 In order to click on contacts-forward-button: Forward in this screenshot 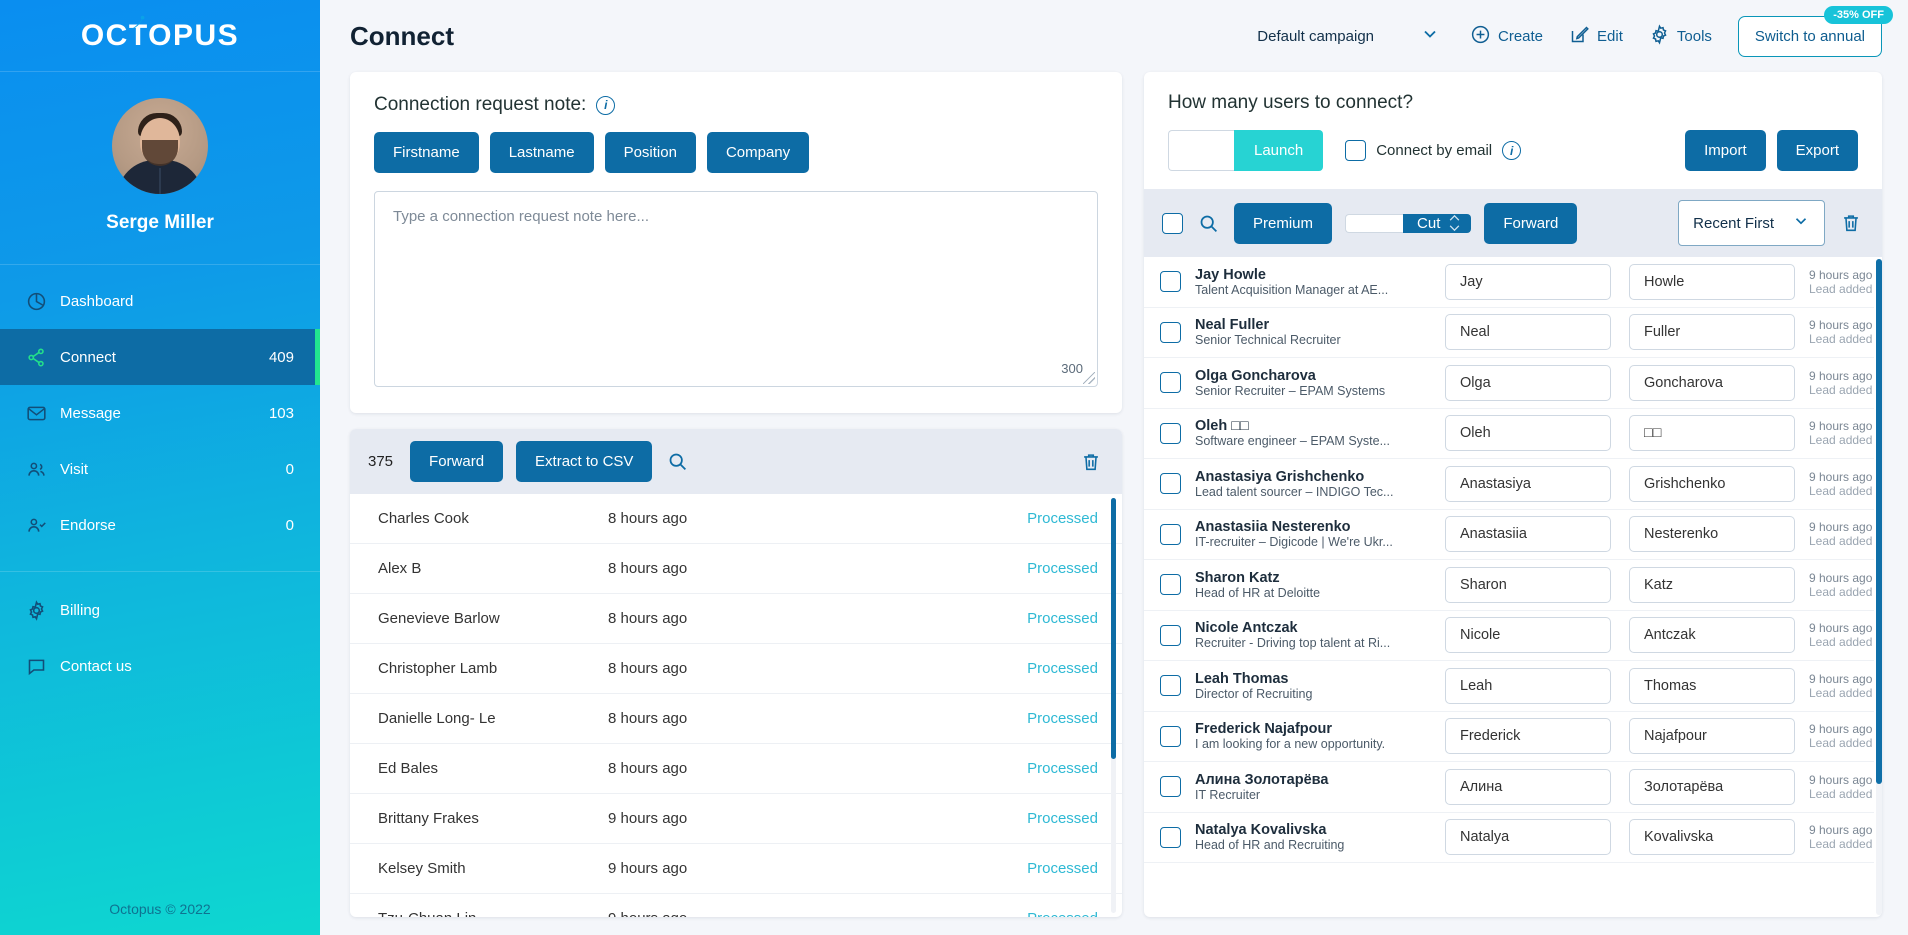, I will do `click(1531, 223)`.